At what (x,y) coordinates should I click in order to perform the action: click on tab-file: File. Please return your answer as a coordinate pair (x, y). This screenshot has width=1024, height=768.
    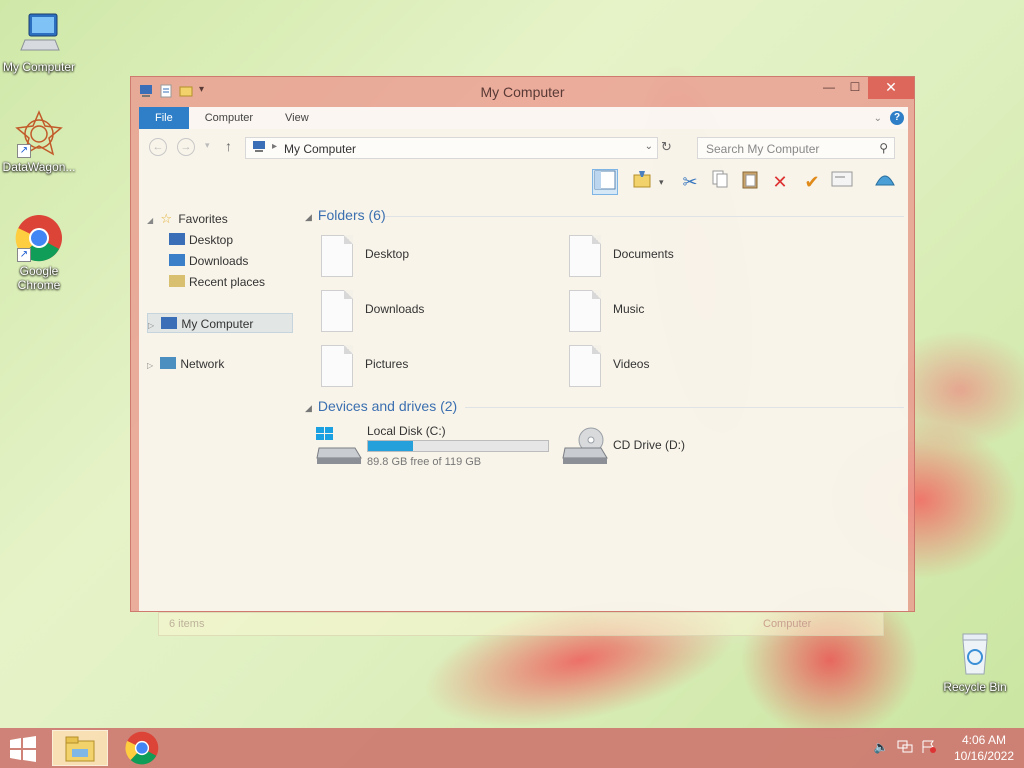
    Looking at the image, I should click on (164, 118).